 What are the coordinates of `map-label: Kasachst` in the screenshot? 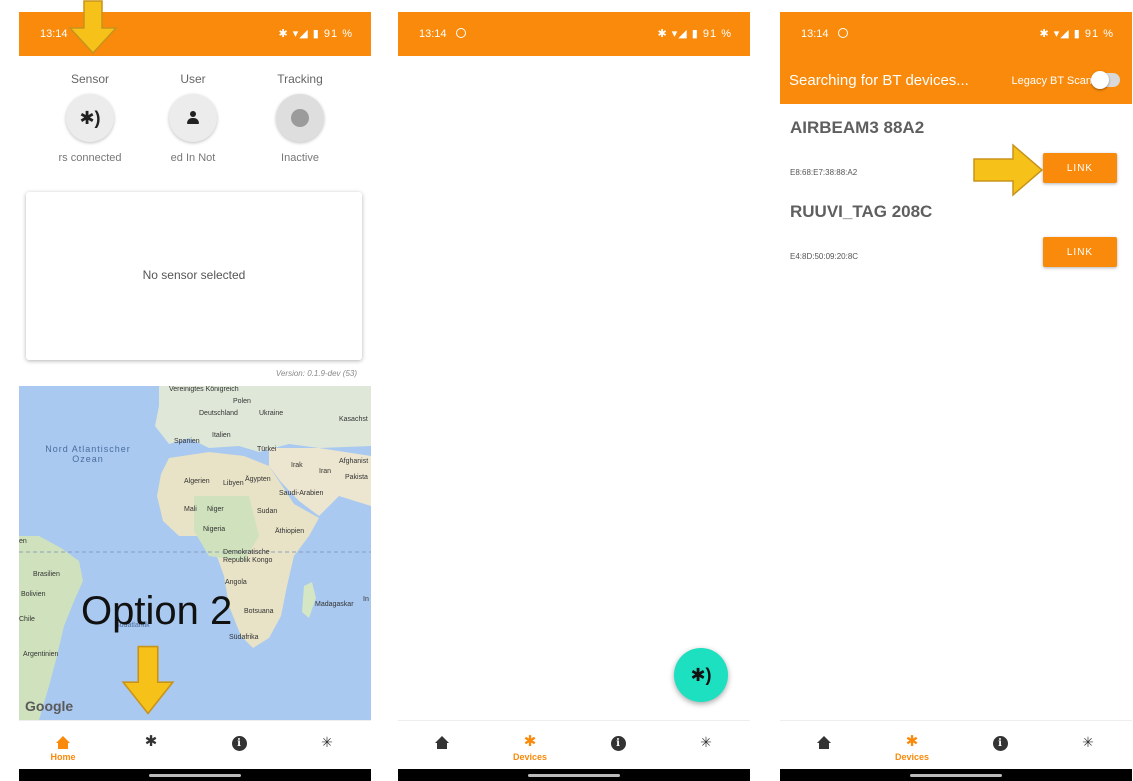 It's located at (353, 419).